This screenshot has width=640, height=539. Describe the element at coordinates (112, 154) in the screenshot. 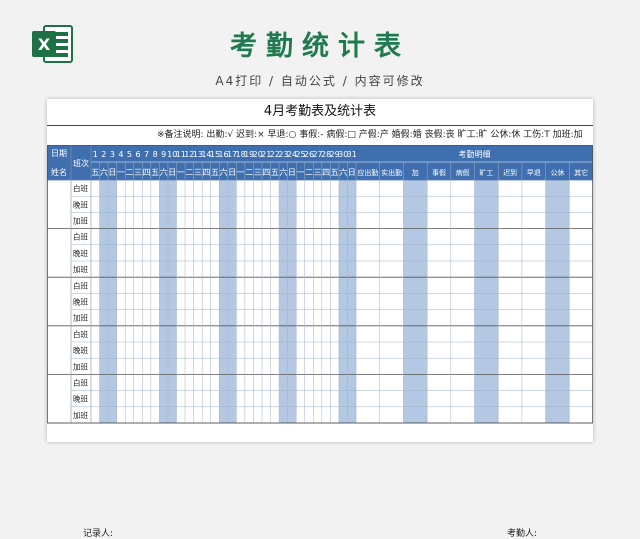

I see `day-number: 3` at that location.